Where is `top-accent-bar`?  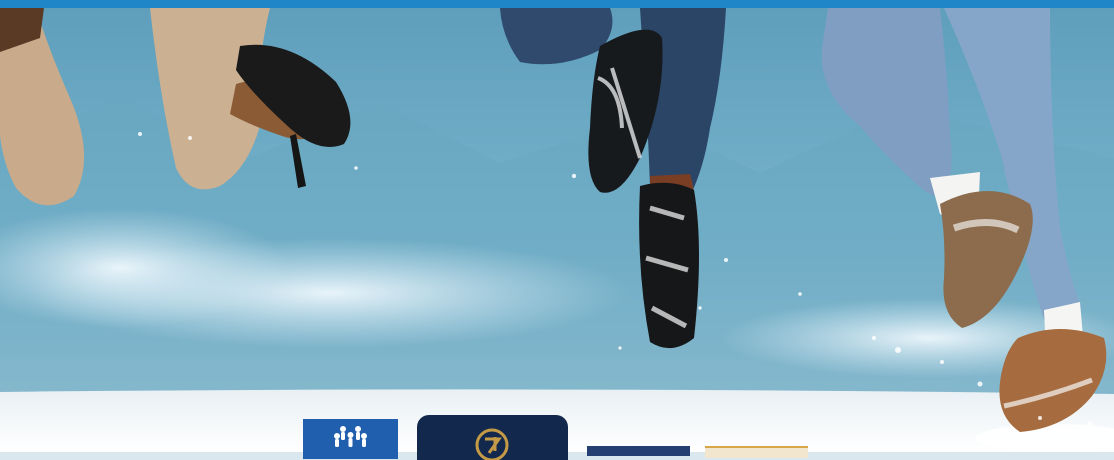 top-accent-bar is located at coordinates (557, 4).